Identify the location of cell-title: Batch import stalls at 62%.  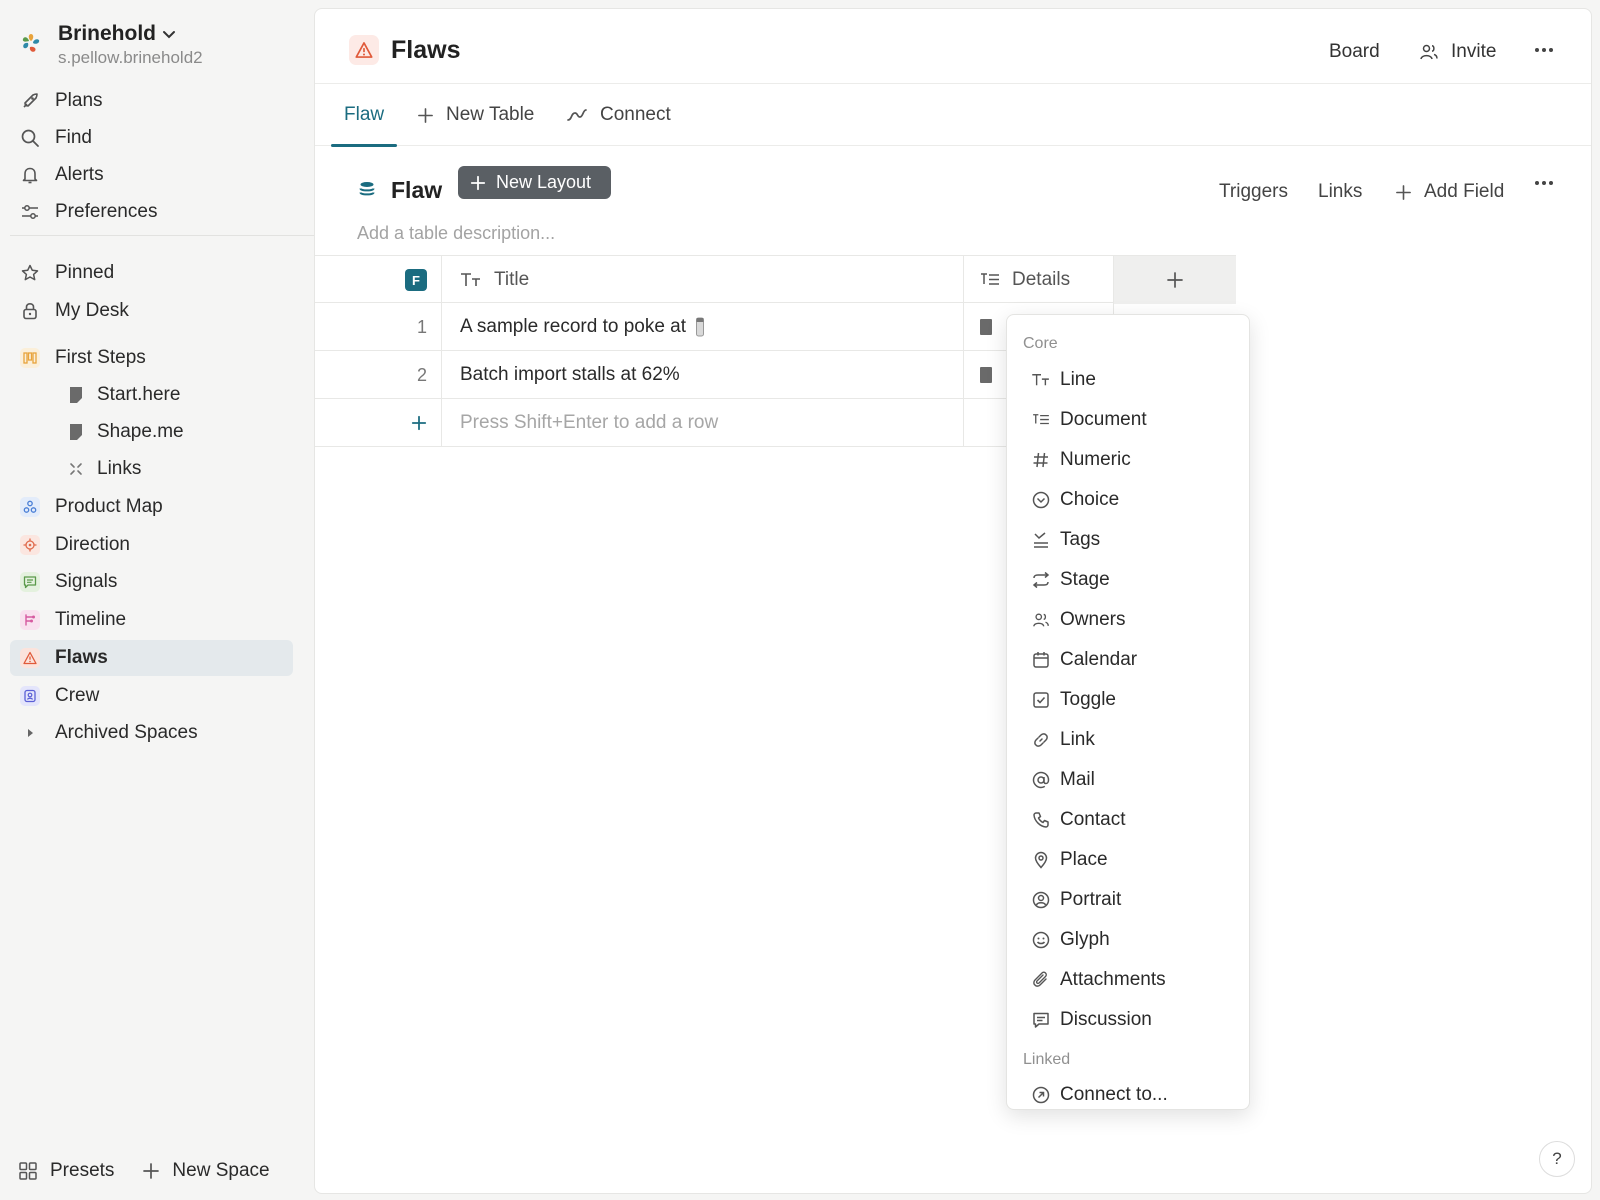
(703, 375).